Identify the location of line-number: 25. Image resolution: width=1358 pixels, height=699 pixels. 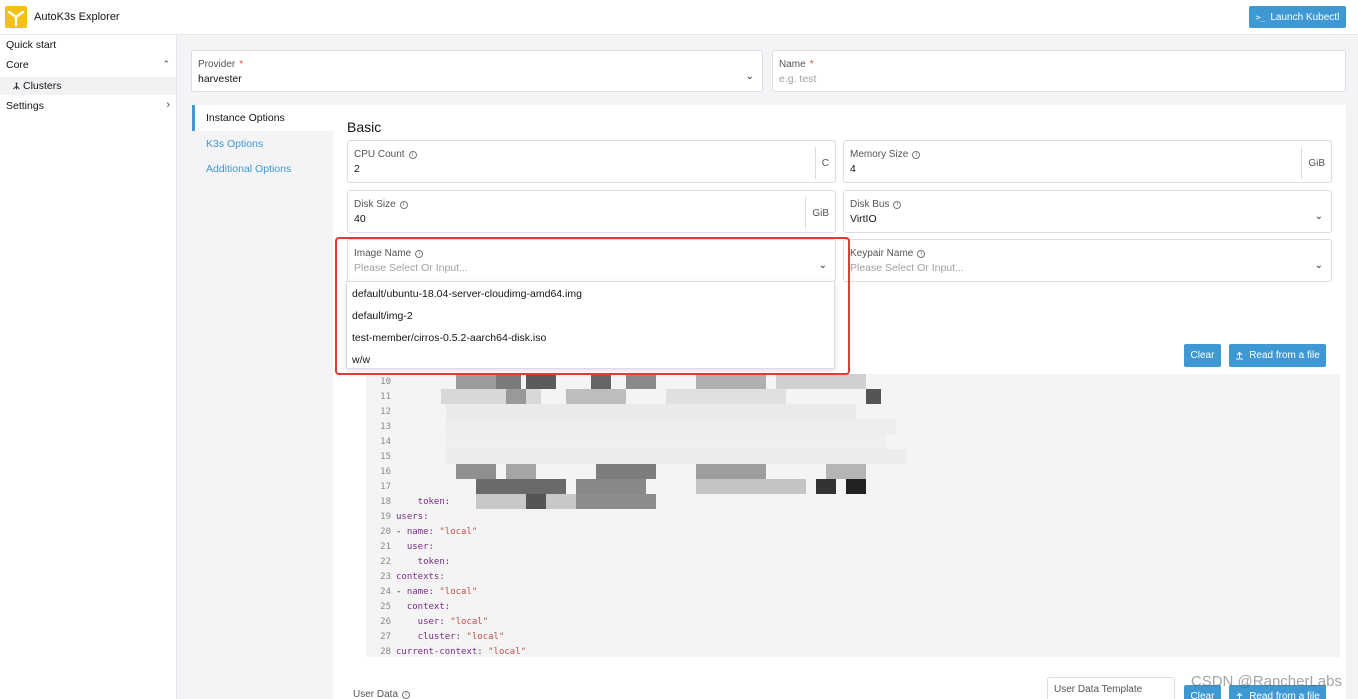
(385, 606).